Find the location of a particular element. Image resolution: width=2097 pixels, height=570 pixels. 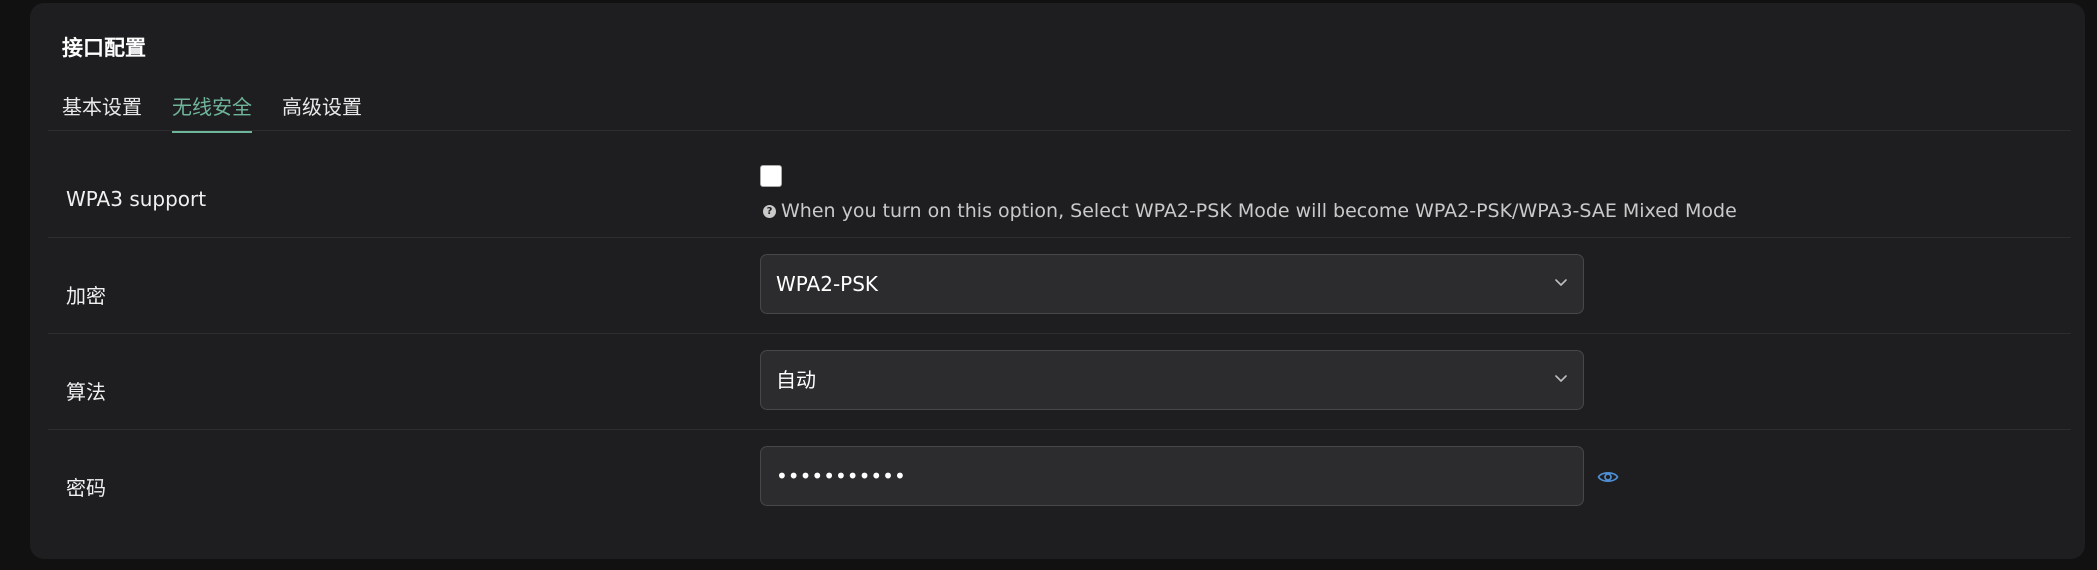

algorithm-select: 自动 is located at coordinates (1172, 380).